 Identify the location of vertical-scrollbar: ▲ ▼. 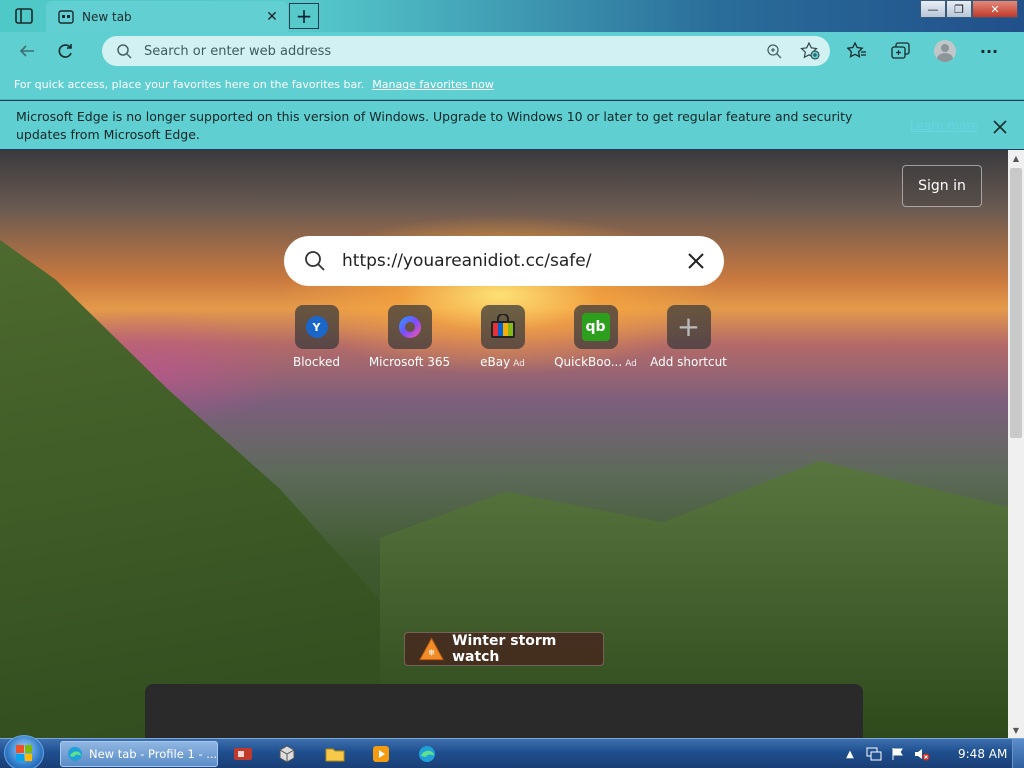
(1016, 444).